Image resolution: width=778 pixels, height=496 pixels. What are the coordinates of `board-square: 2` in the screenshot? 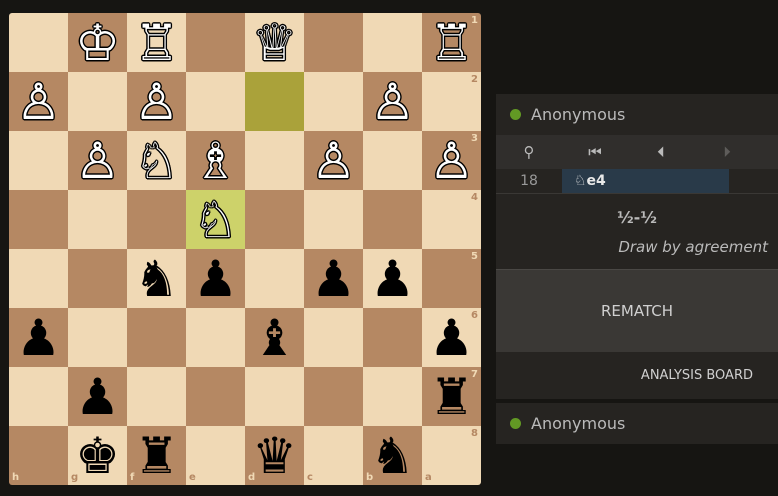 It's located at (451, 101).